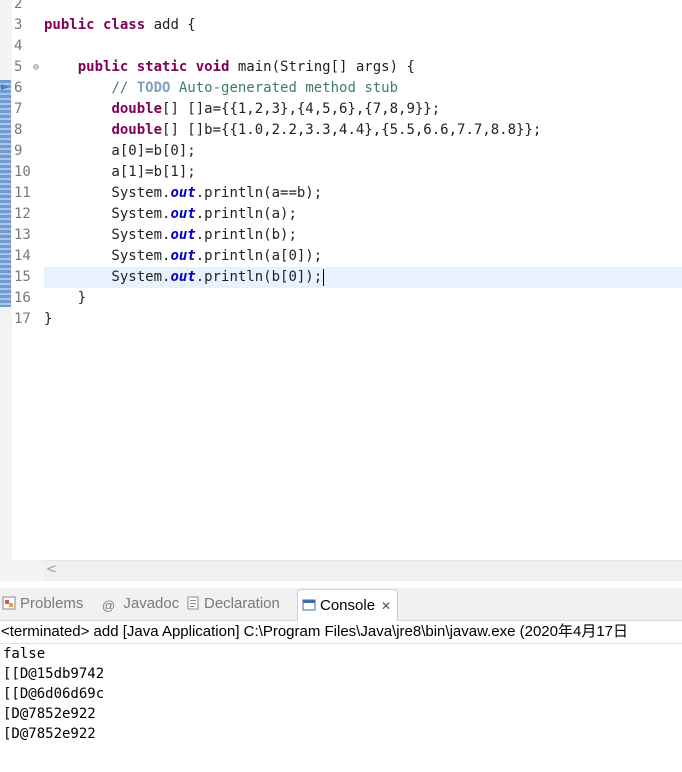  I want to click on code-token: a[0]=b[0];, so click(120, 151).